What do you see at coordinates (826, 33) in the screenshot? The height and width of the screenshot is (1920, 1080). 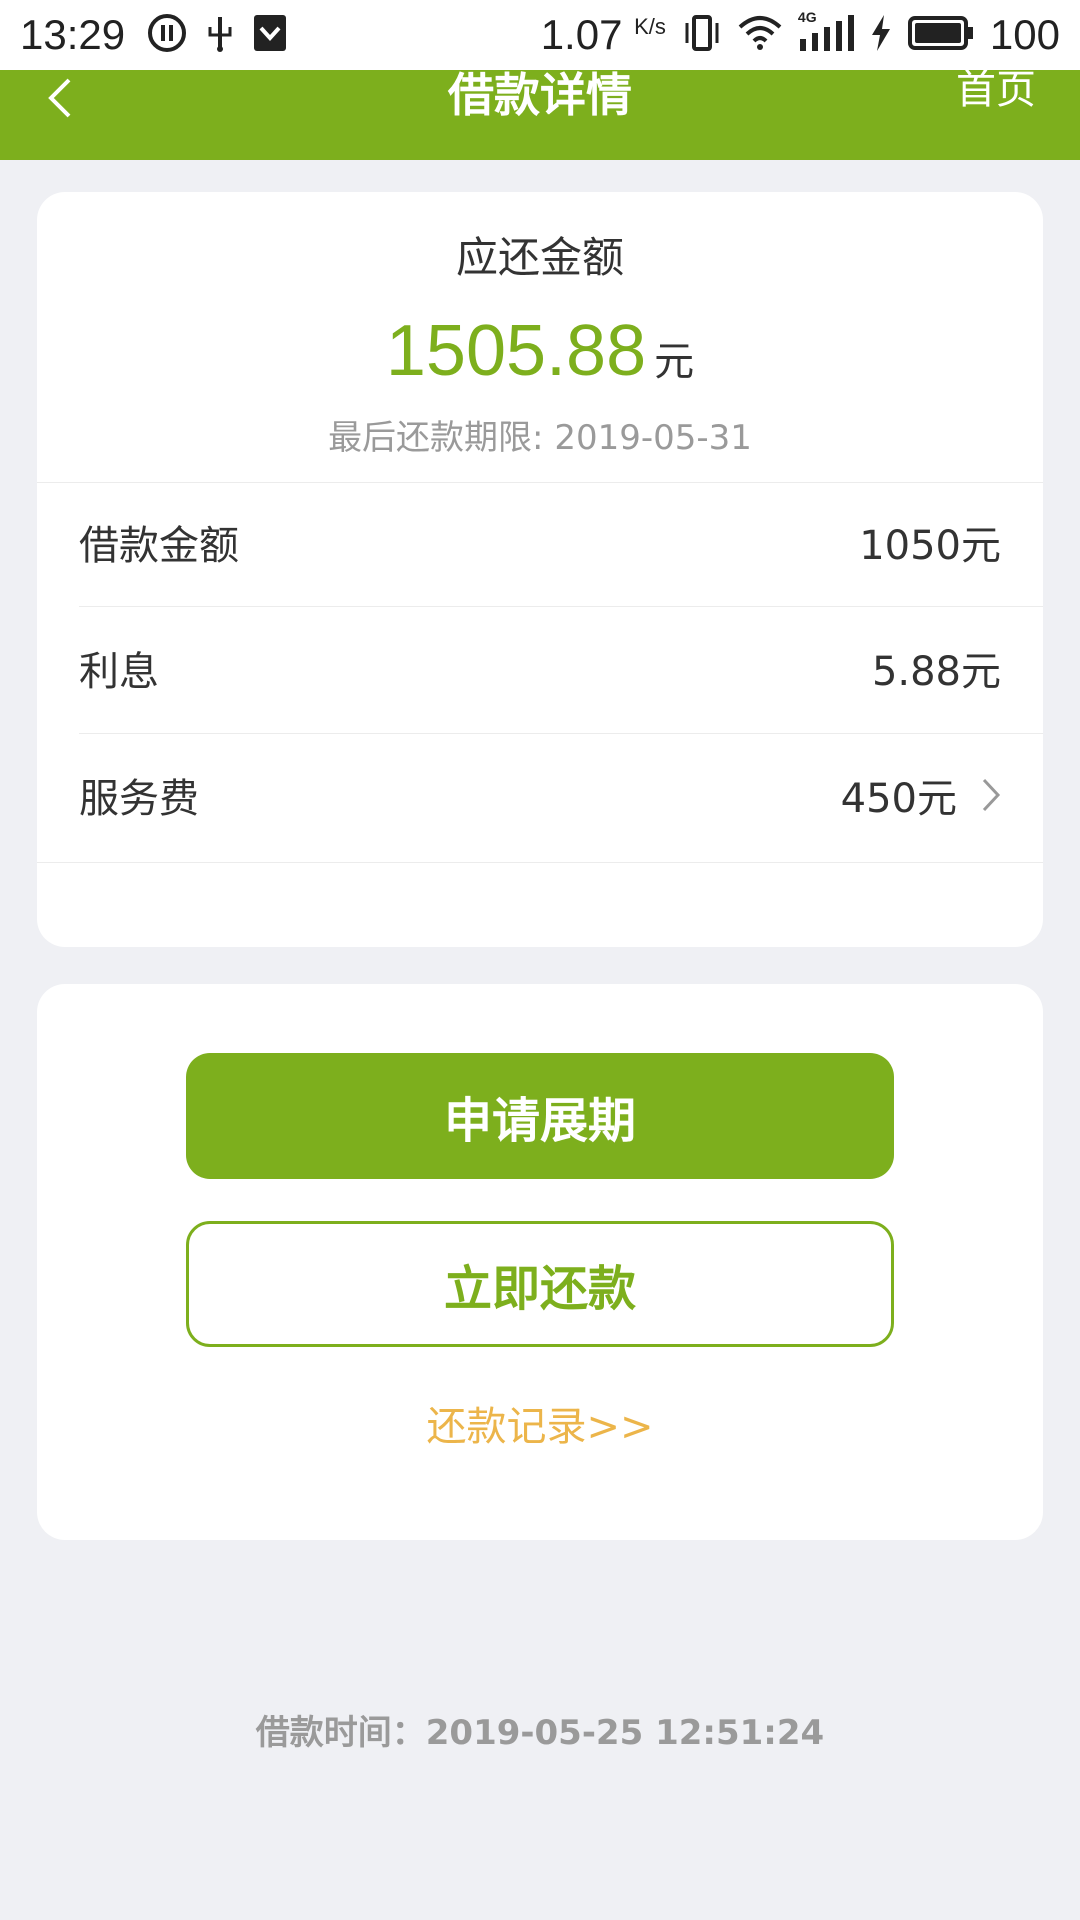 I see `signal-icon: 4G` at bounding box center [826, 33].